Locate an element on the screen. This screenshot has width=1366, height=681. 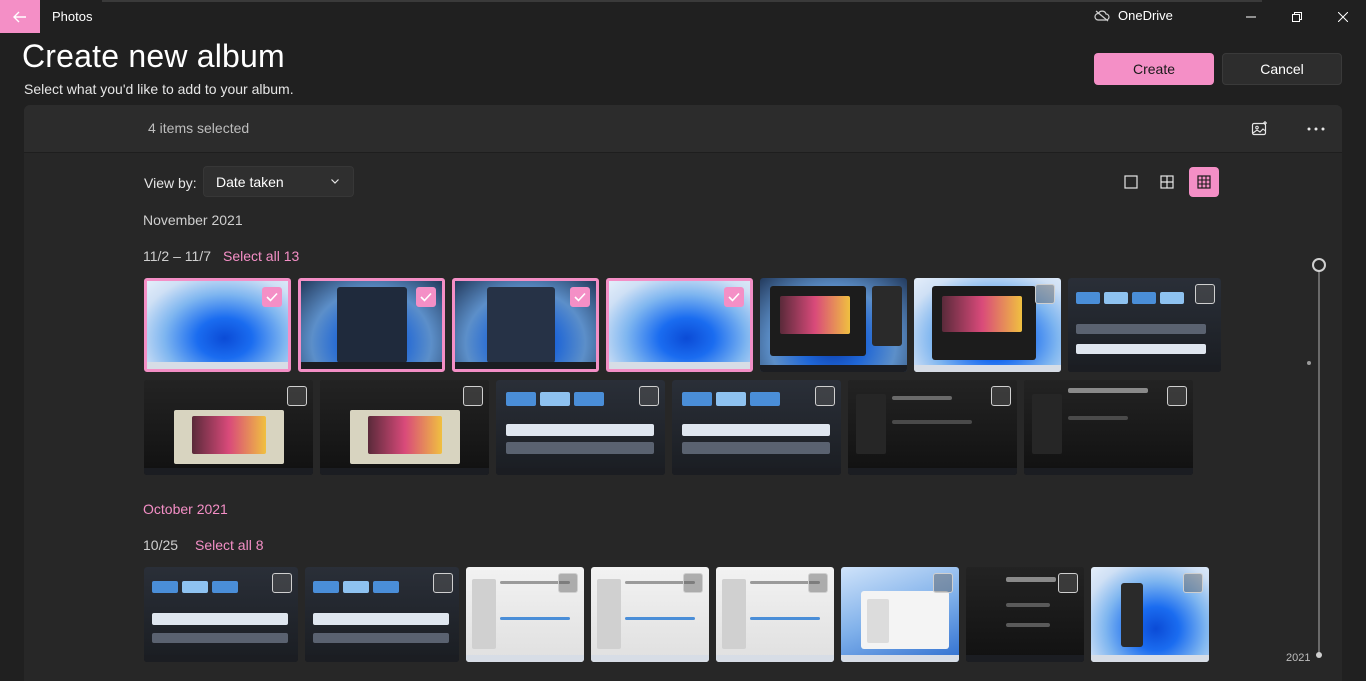
date-range: 10/25 is located at coordinates (161, 545).